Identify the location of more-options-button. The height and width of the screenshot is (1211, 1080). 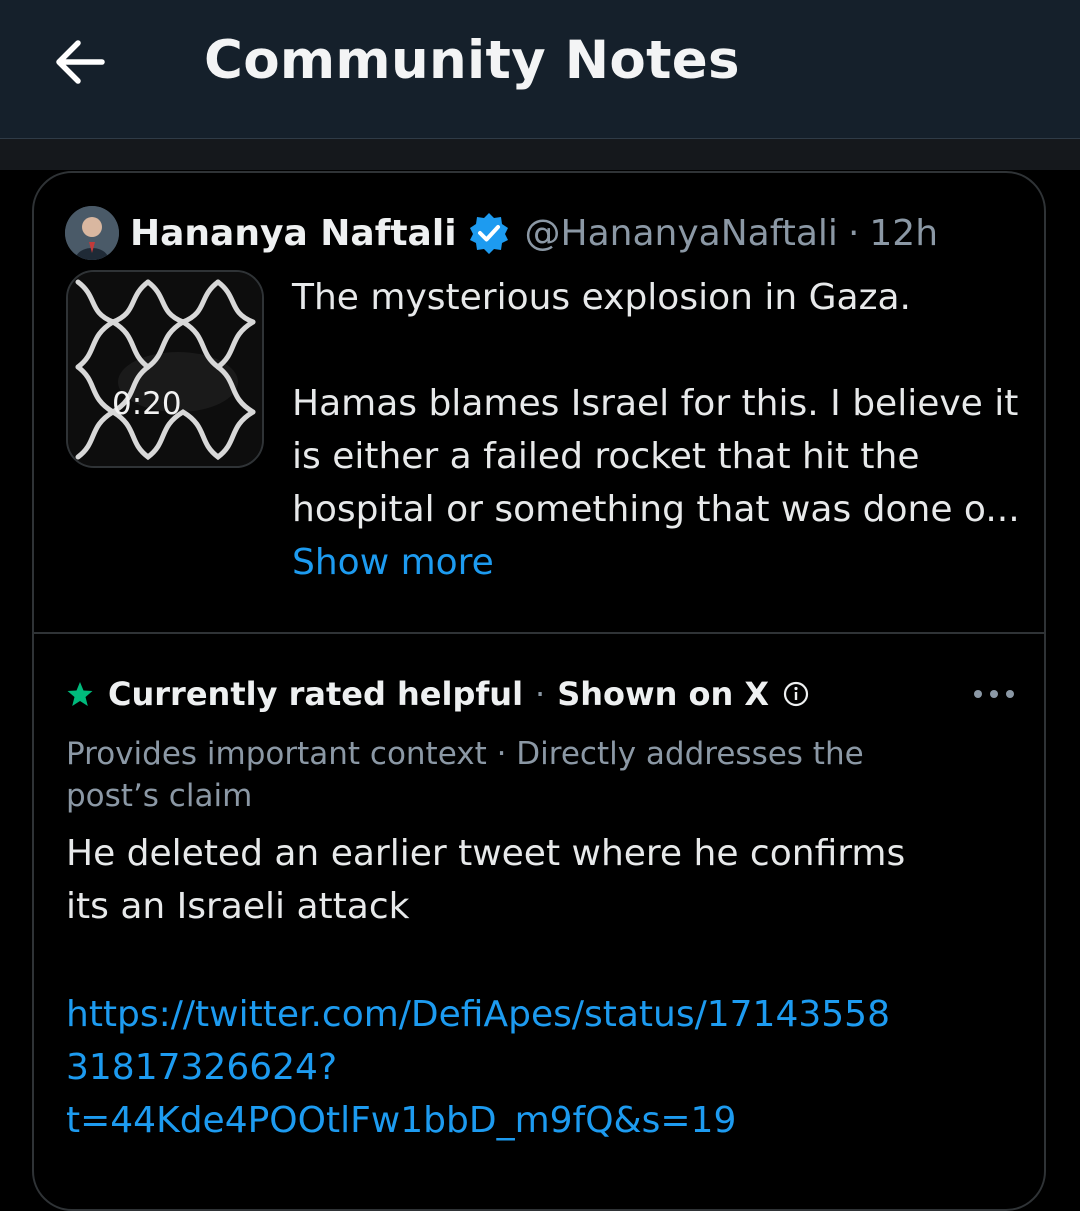
(994, 694).